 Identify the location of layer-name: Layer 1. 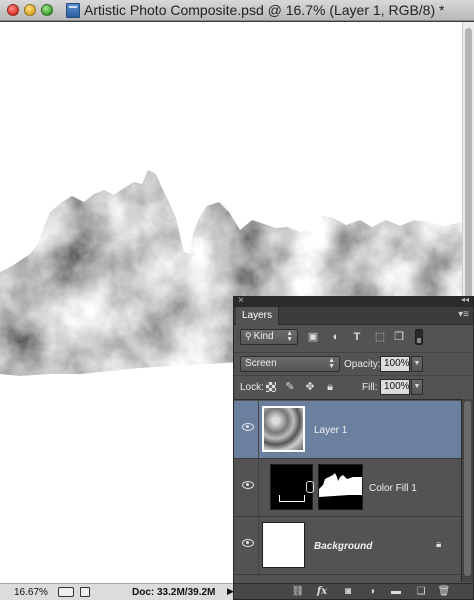
(330, 430).